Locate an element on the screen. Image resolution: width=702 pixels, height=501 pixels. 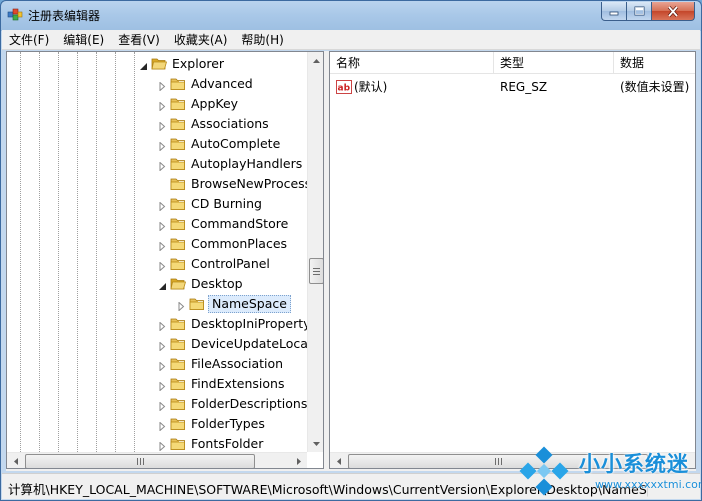
tree-item-label: FileAssociation is located at coordinates (237, 363).